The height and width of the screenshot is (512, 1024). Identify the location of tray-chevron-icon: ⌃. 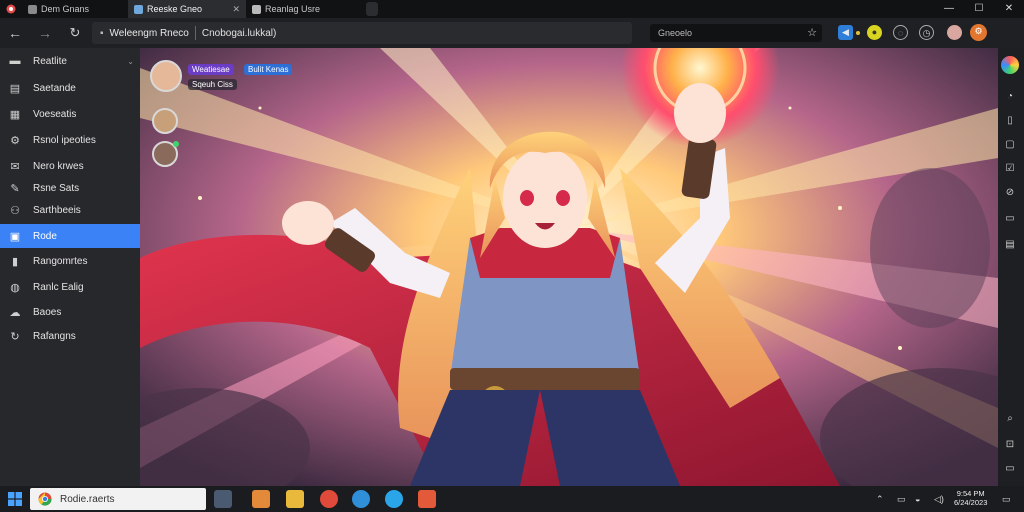
(880, 499).